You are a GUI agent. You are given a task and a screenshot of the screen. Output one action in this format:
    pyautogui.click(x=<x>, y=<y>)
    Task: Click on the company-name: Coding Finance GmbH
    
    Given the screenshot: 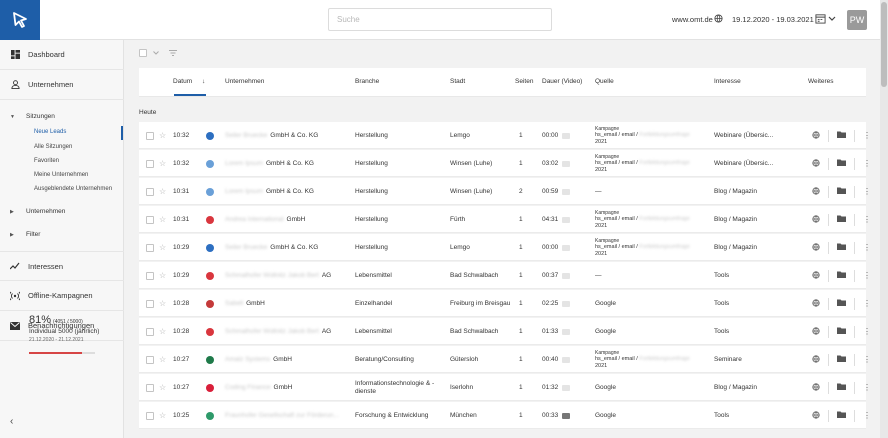 What is the action you would take?
    pyautogui.click(x=258, y=387)
    